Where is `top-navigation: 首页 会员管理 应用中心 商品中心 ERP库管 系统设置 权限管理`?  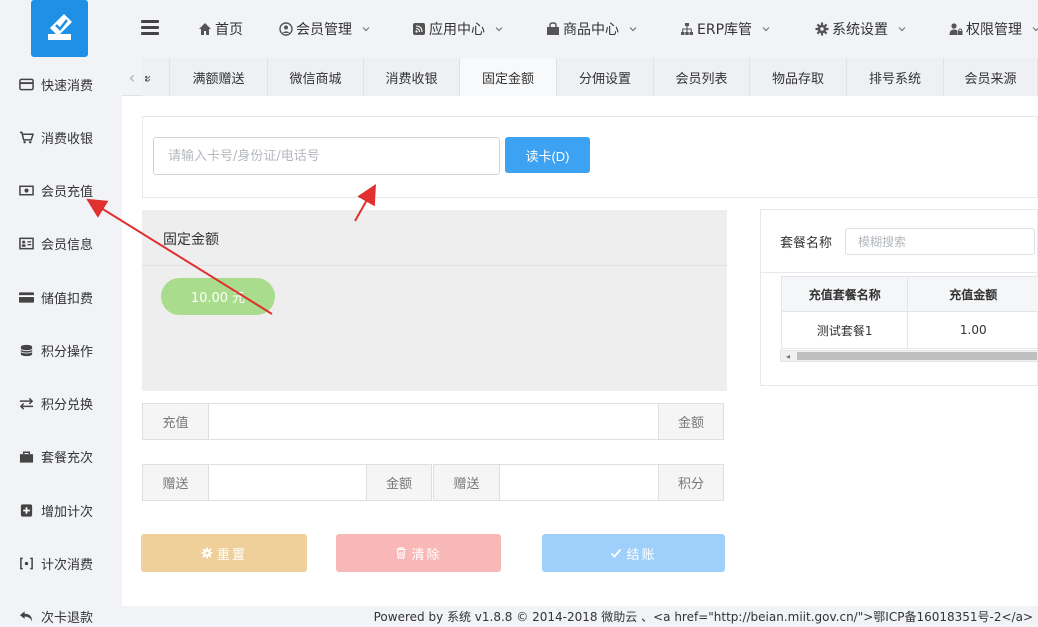
top-navigation: 首页 会员管理 应用中心 商品中心 ERP库管 系统设置 权限管理 is located at coordinates (580, 29).